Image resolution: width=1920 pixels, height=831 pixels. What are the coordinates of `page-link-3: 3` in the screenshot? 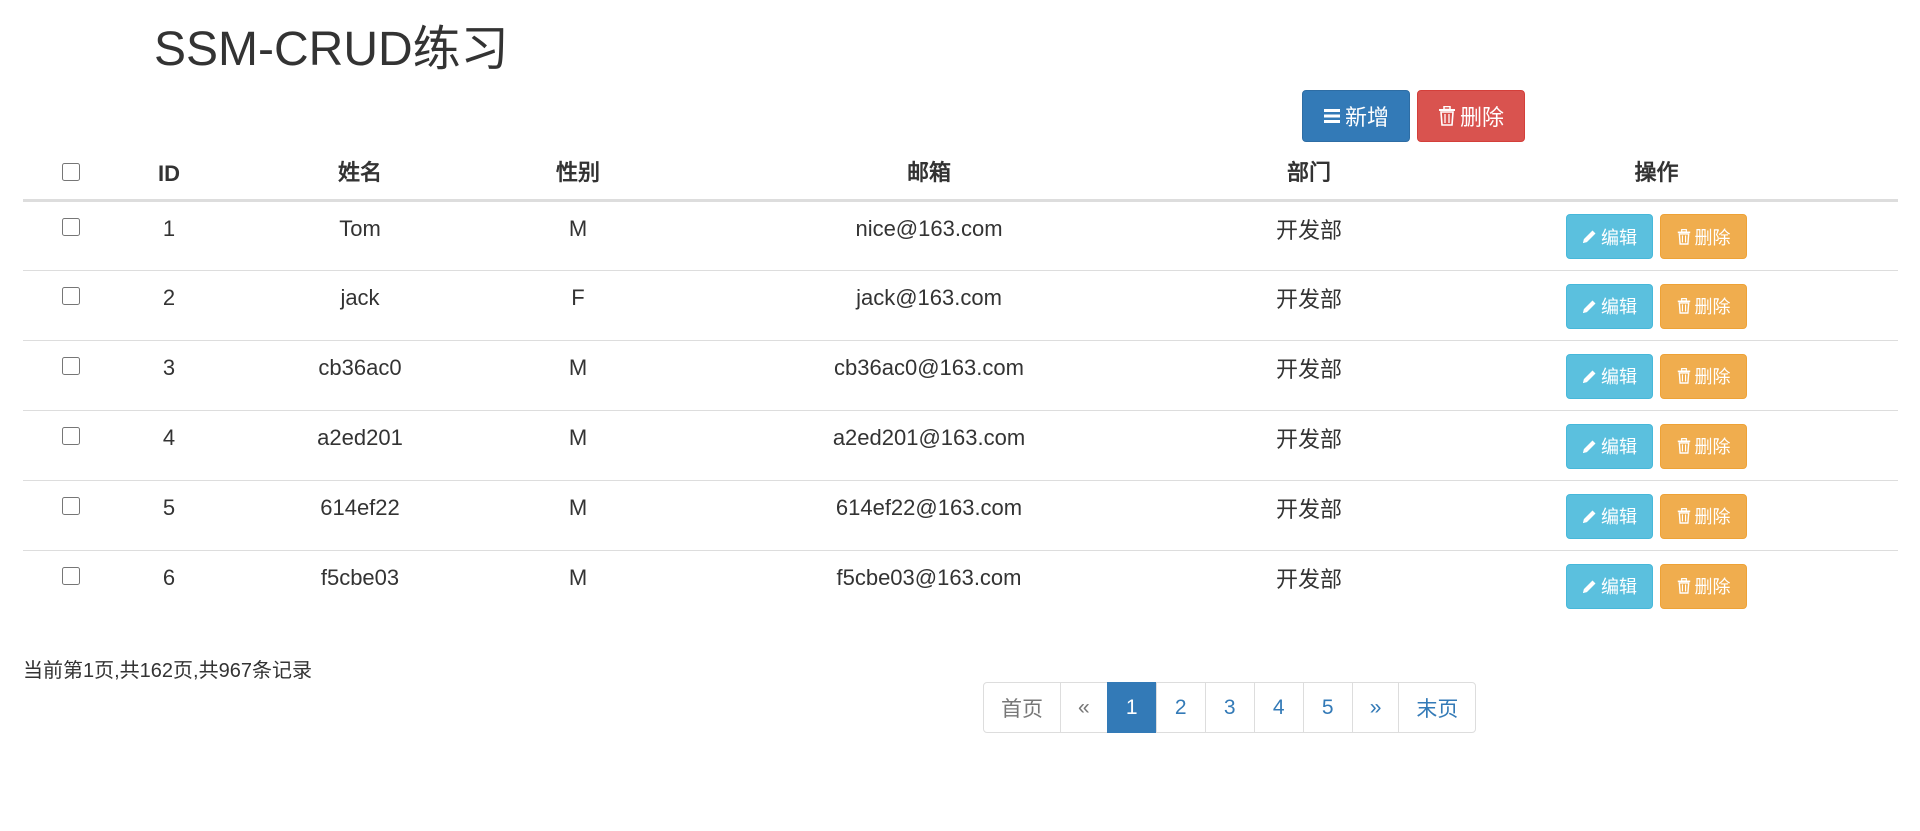 It's located at (1229, 707).